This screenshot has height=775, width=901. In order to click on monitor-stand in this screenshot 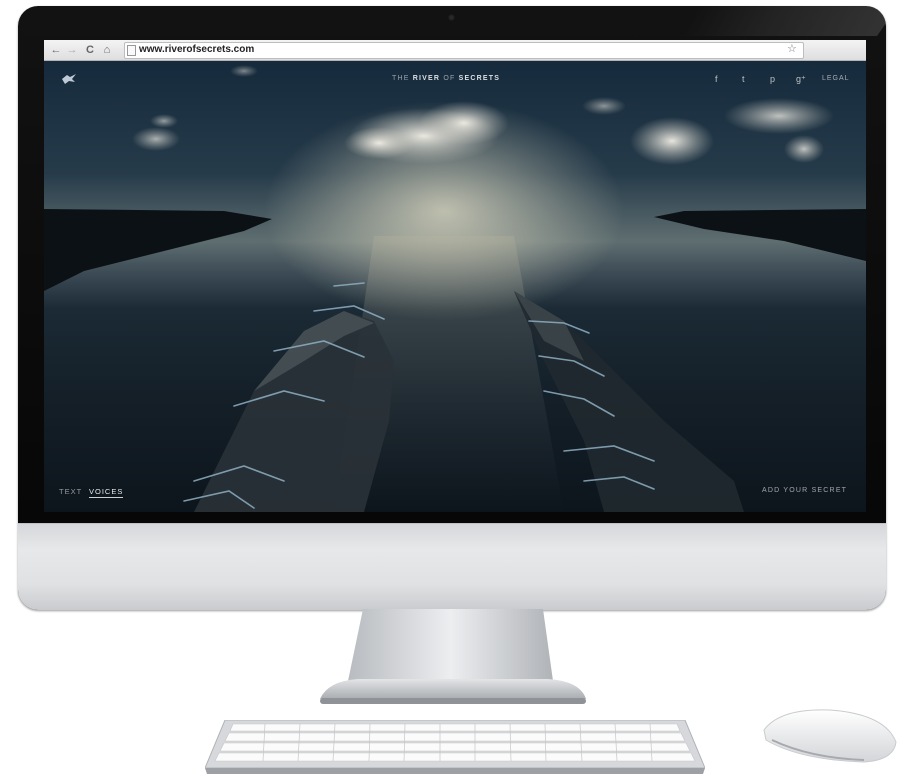, I will do `click(453, 656)`.